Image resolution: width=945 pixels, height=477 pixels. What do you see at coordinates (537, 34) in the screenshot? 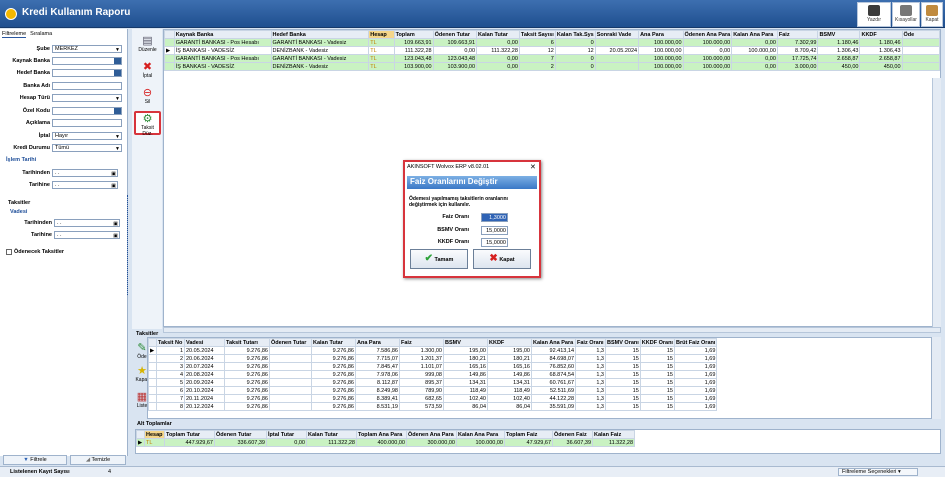
I see `column-header: Taksit Sayısı` at bounding box center [537, 34].